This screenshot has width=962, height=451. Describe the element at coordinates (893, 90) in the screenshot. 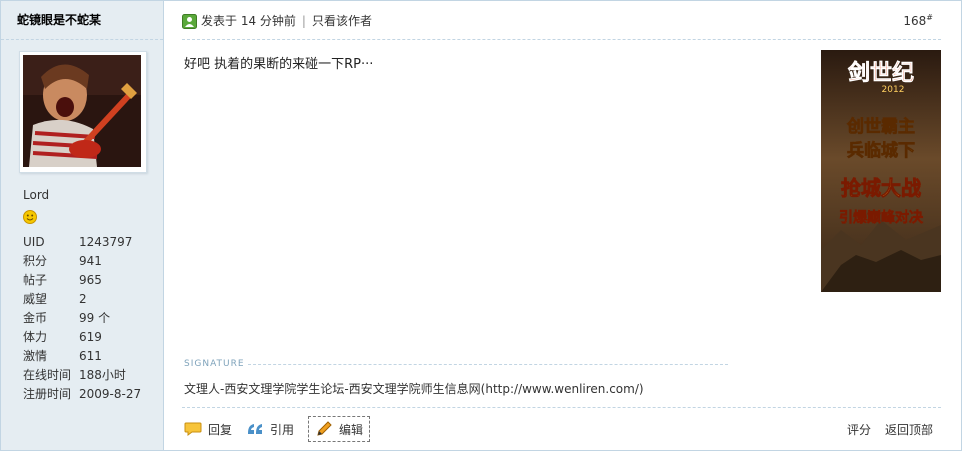

I see `ad-year: 2012` at that location.